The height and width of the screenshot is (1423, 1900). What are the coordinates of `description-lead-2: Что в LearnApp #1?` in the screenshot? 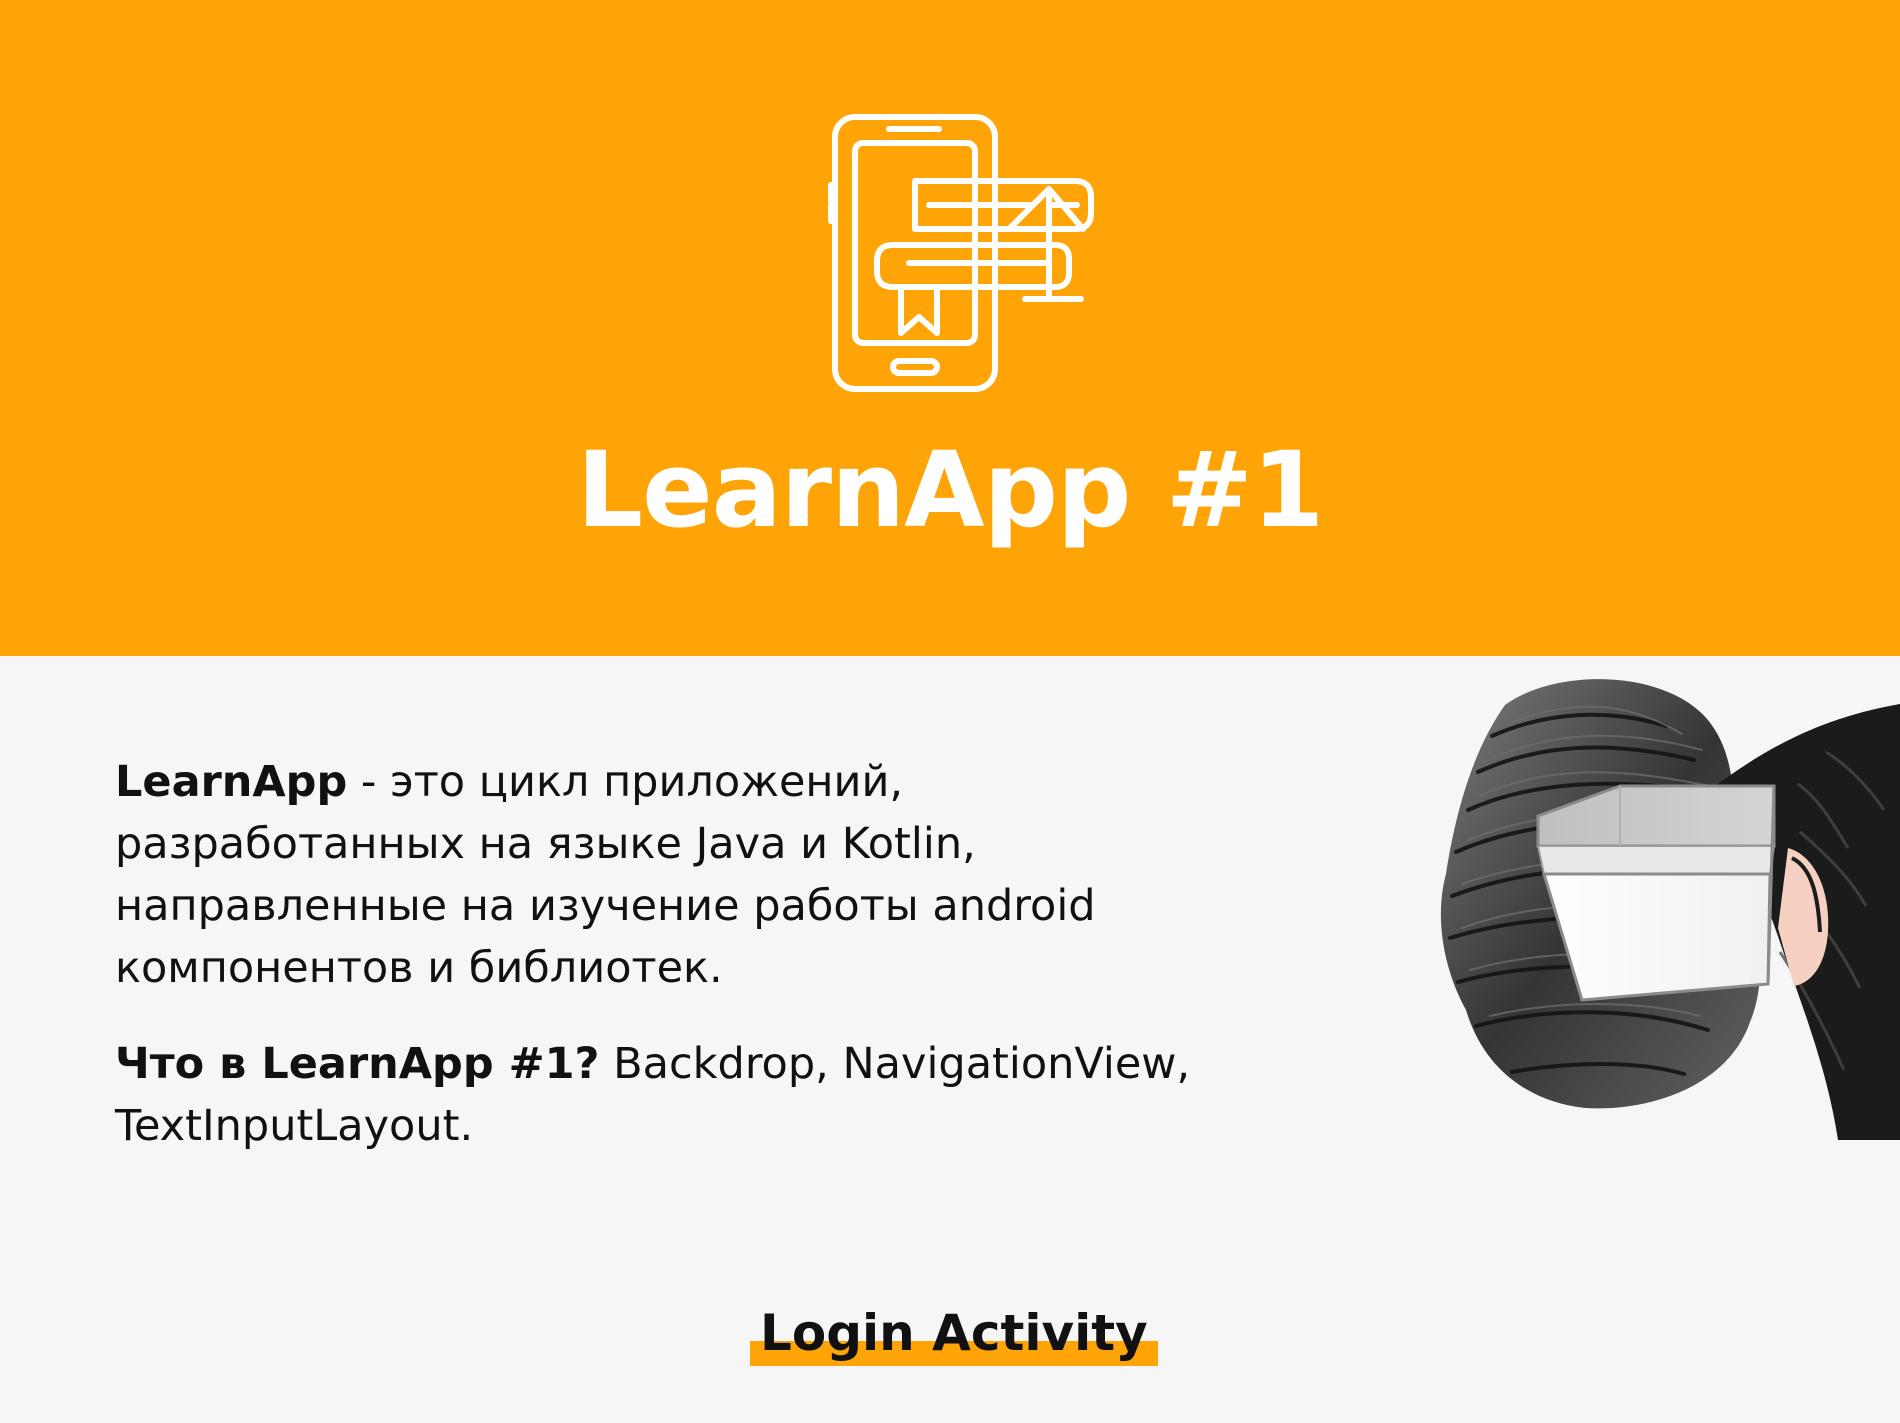 It's located at (357, 1064).